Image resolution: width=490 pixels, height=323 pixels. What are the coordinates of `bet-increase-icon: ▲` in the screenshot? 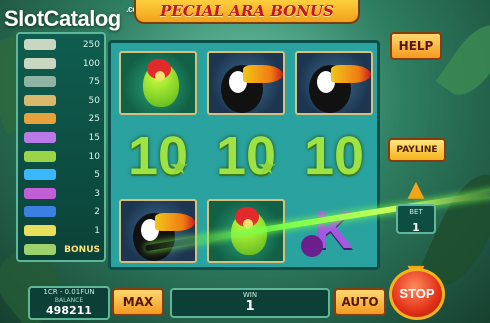 It's located at (416, 190).